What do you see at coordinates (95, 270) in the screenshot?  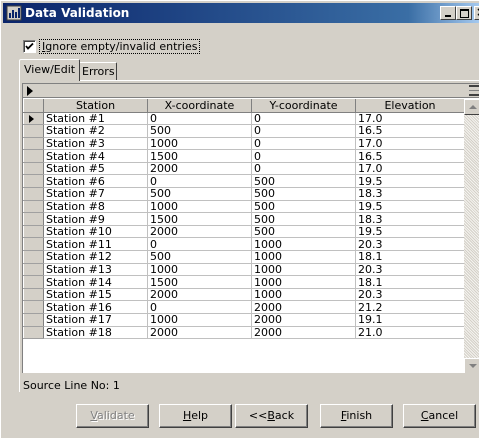 I see `station-cell: Station #13` at bounding box center [95, 270].